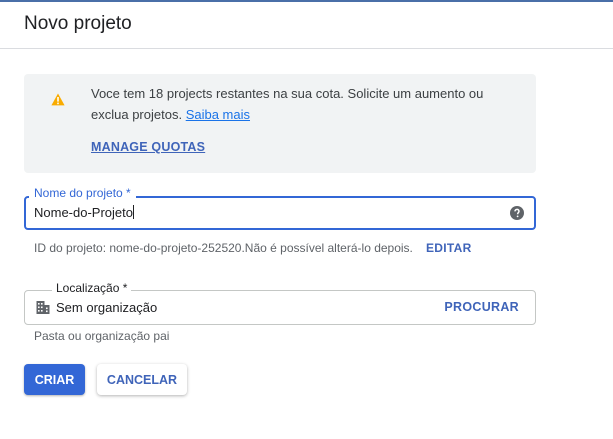  Describe the element at coordinates (218, 114) in the screenshot. I see `learn-more-link: Saiba mais` at that location.